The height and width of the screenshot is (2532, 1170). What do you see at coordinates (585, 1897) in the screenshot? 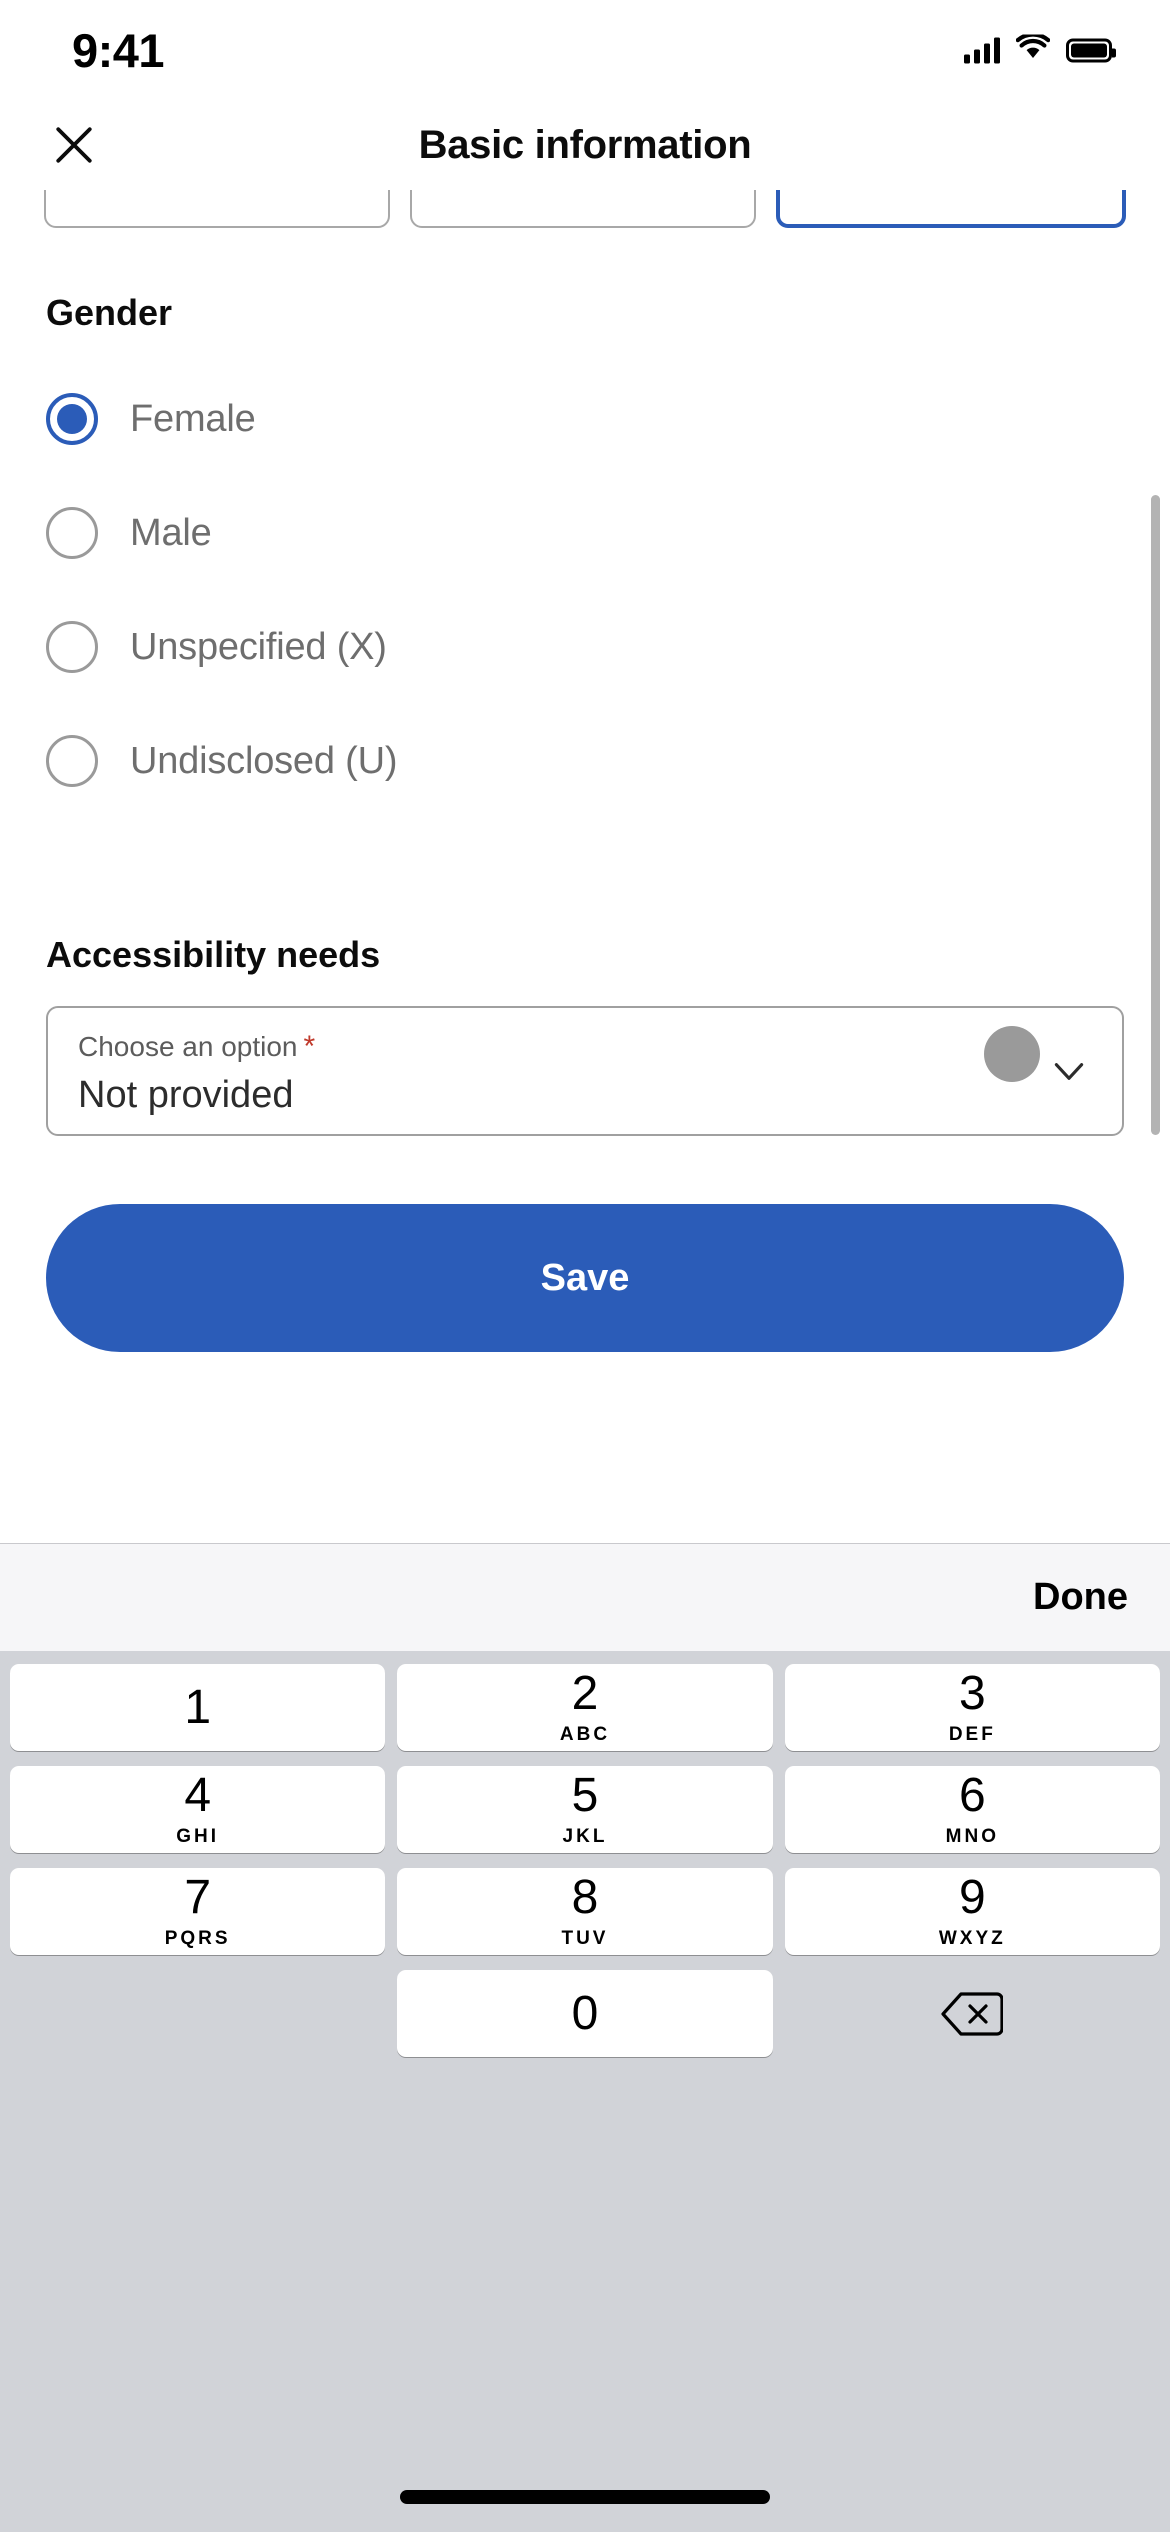
I see `key-number: 8` at bounding box center [585, 1897].